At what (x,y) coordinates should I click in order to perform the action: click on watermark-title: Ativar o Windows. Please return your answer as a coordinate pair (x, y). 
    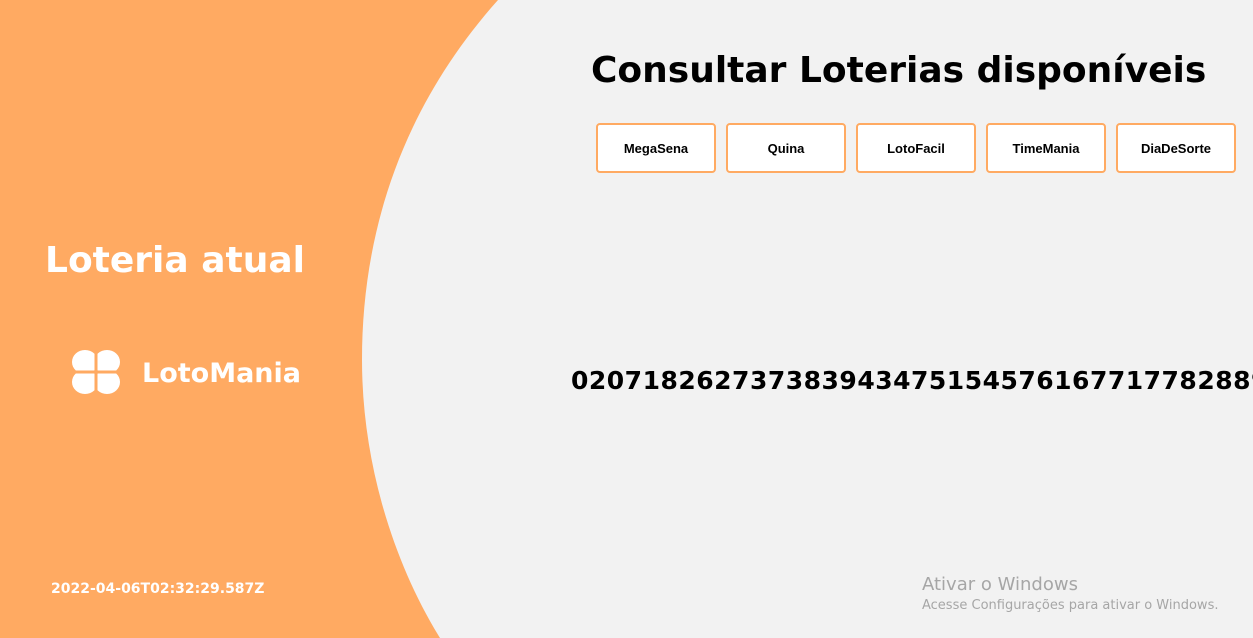
    Looking at the image, I should click on (1000, 584).